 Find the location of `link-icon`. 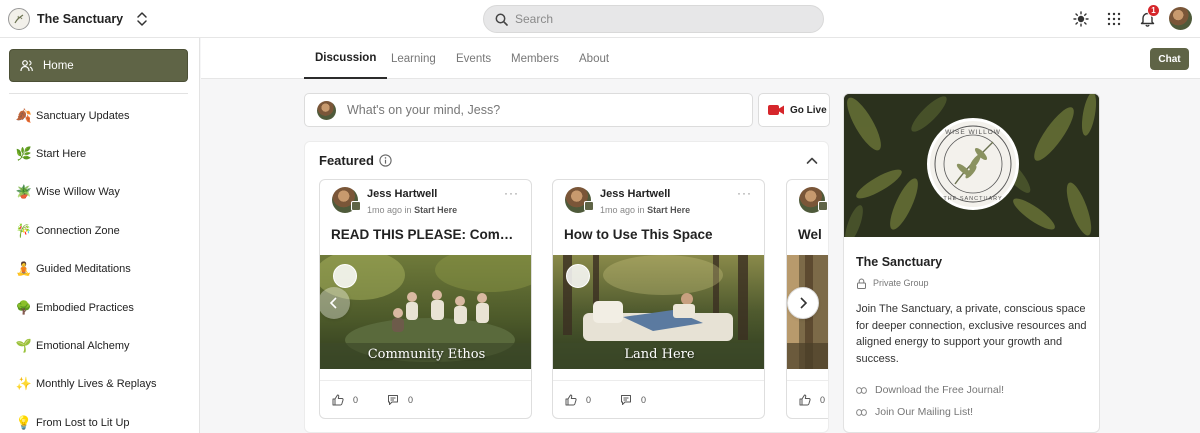

link-icon is located at coordinates (861, 412).